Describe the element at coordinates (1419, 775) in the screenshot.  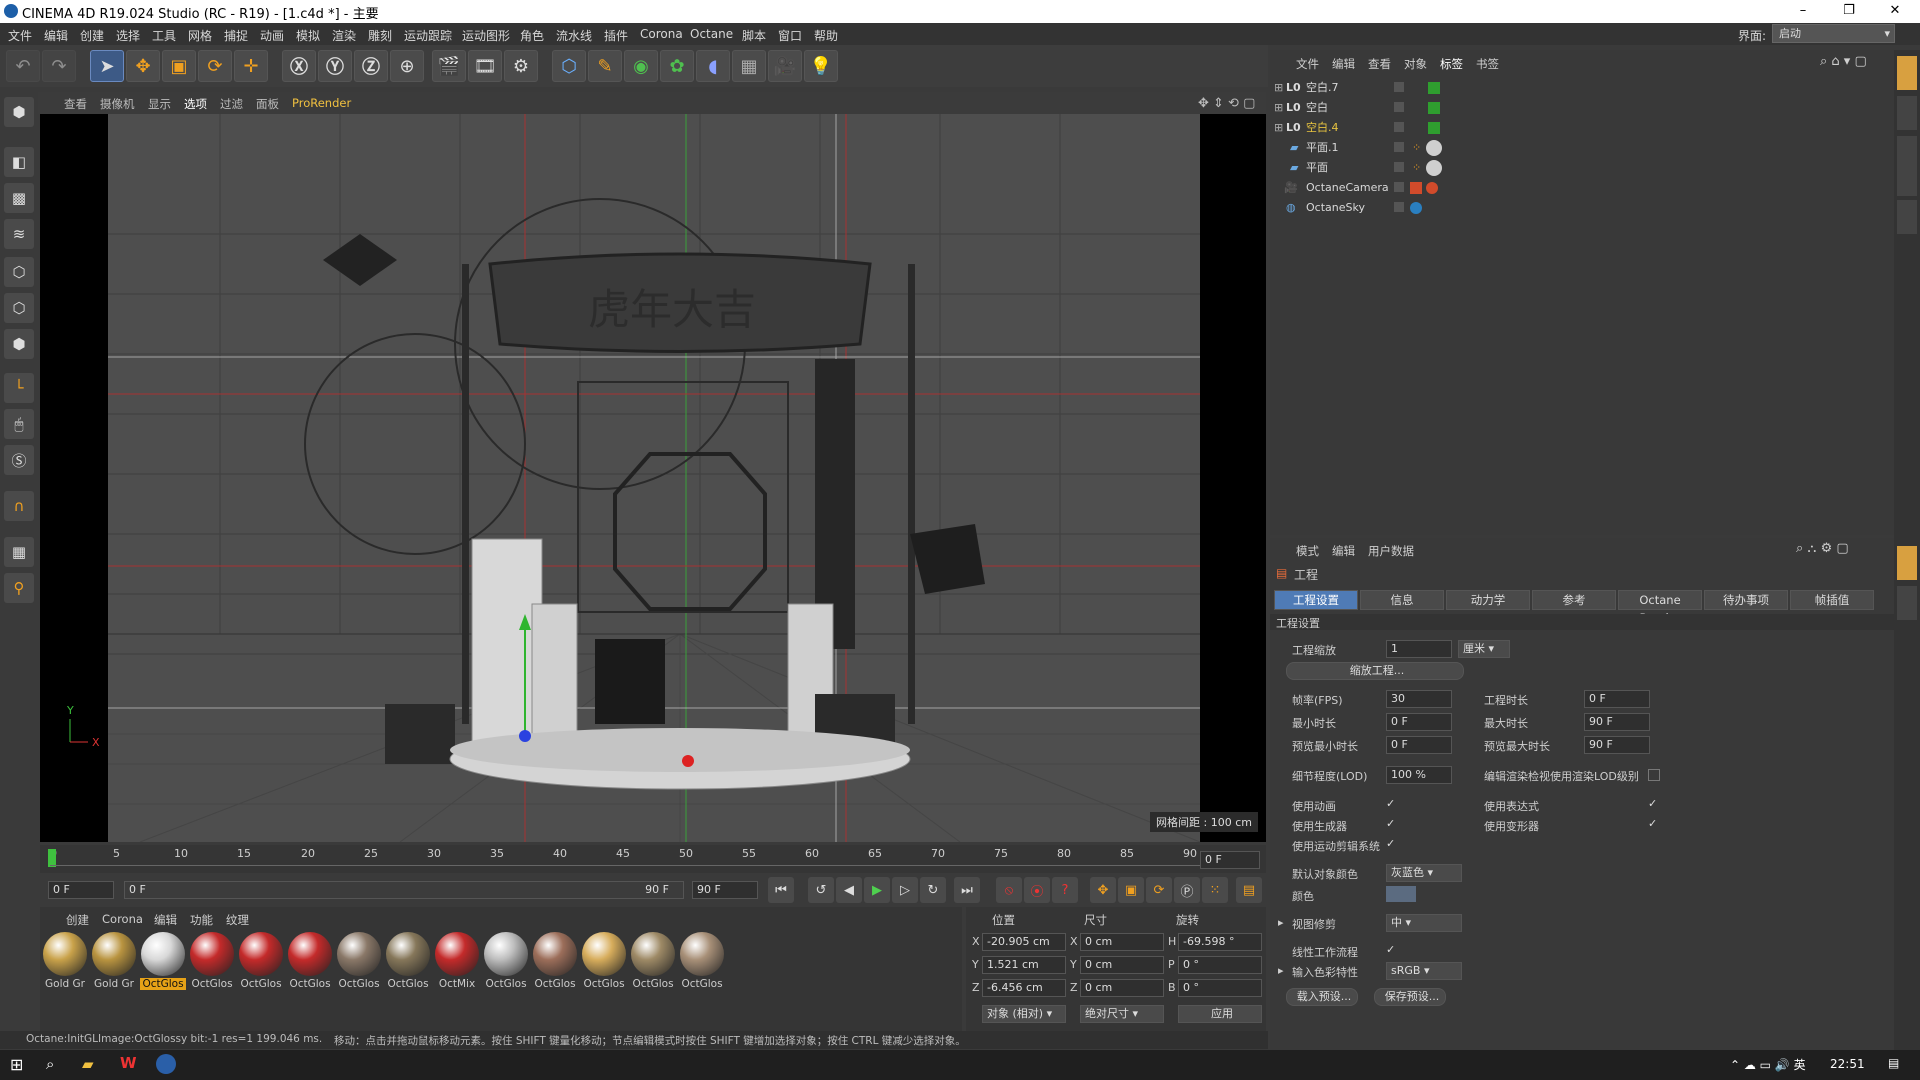
I see `lod-field: 100 %` at that location.